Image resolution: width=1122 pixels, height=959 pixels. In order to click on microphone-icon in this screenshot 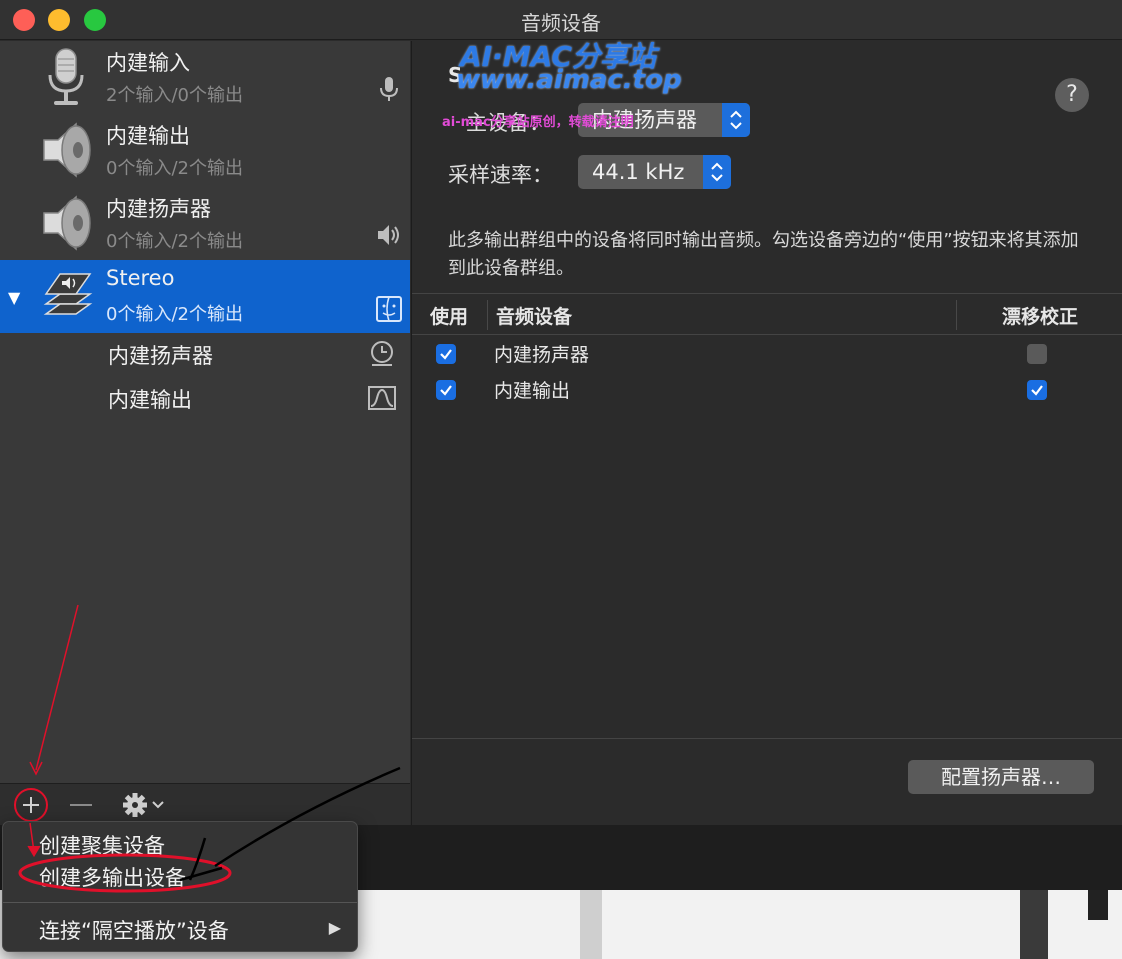, I will do `click(66, 76)`.